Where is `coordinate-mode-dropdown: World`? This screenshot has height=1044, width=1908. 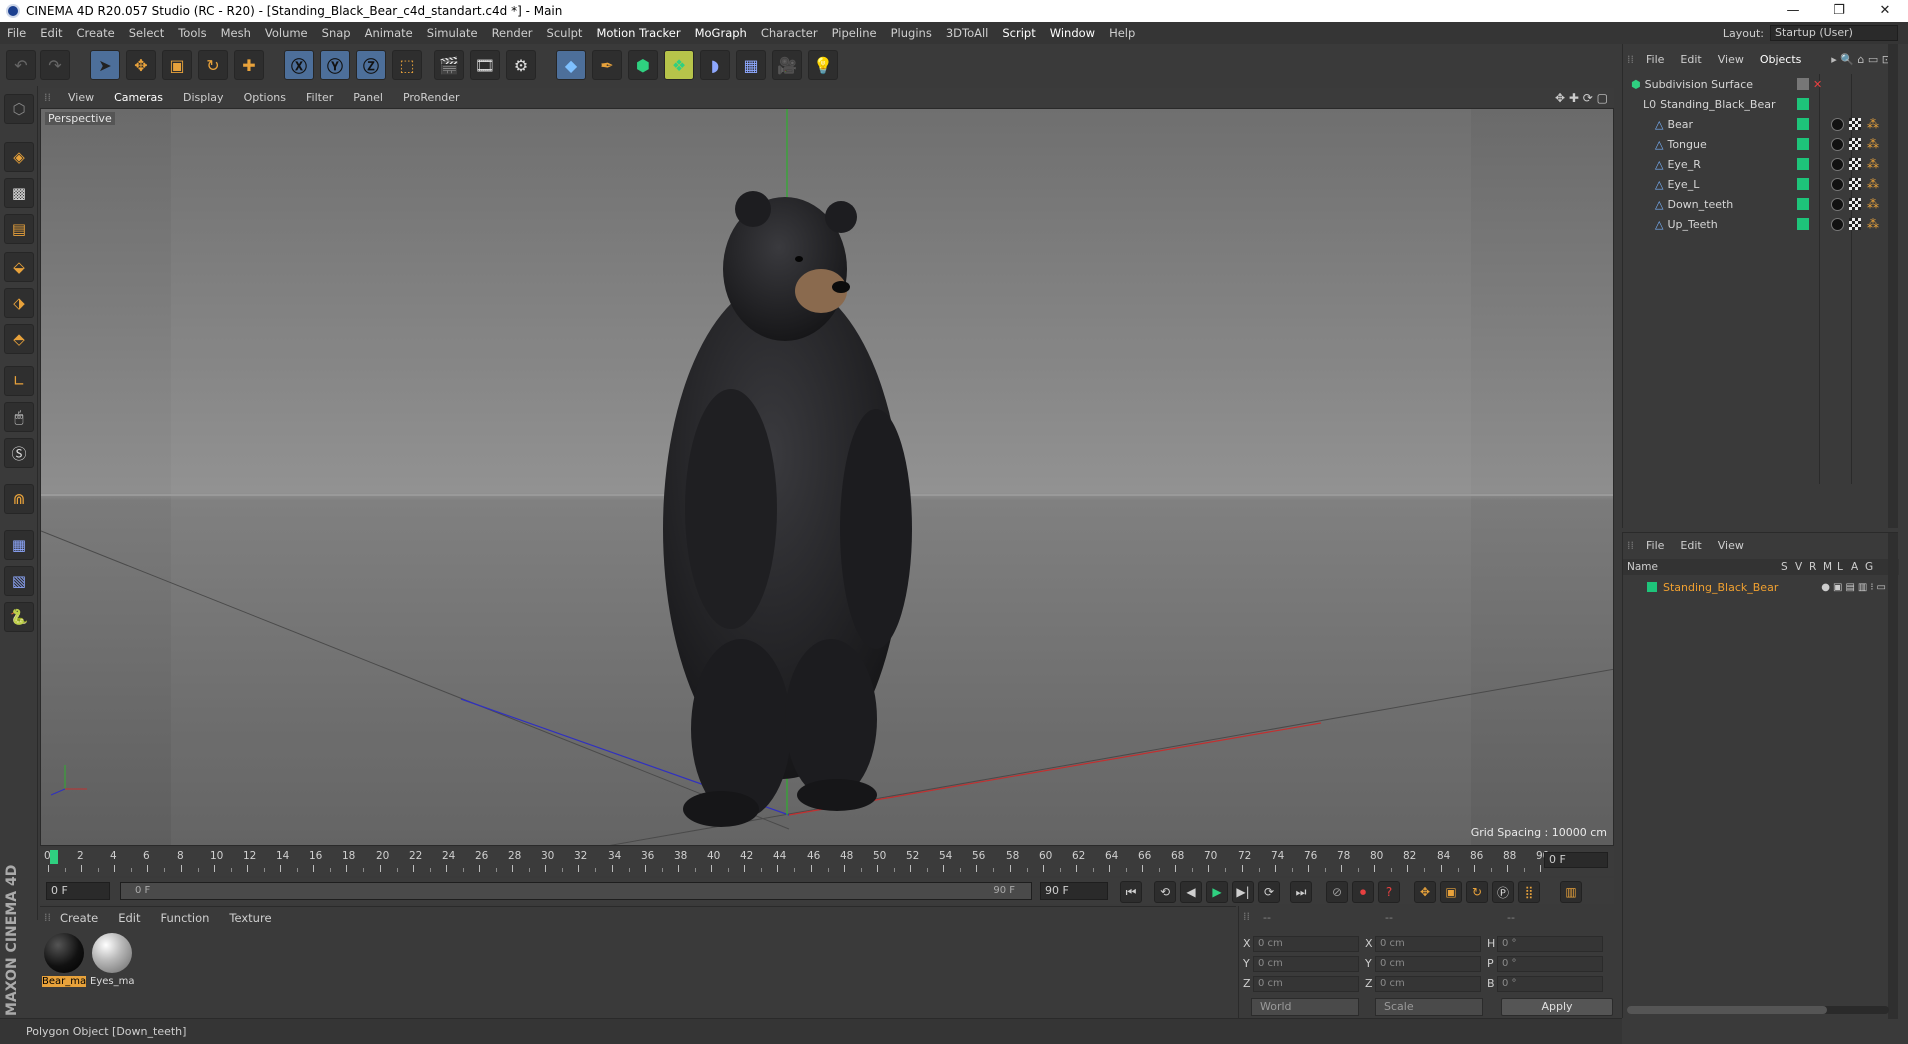 coordinate-mode-dropdown: World is located at coordinates (1305, 1007).